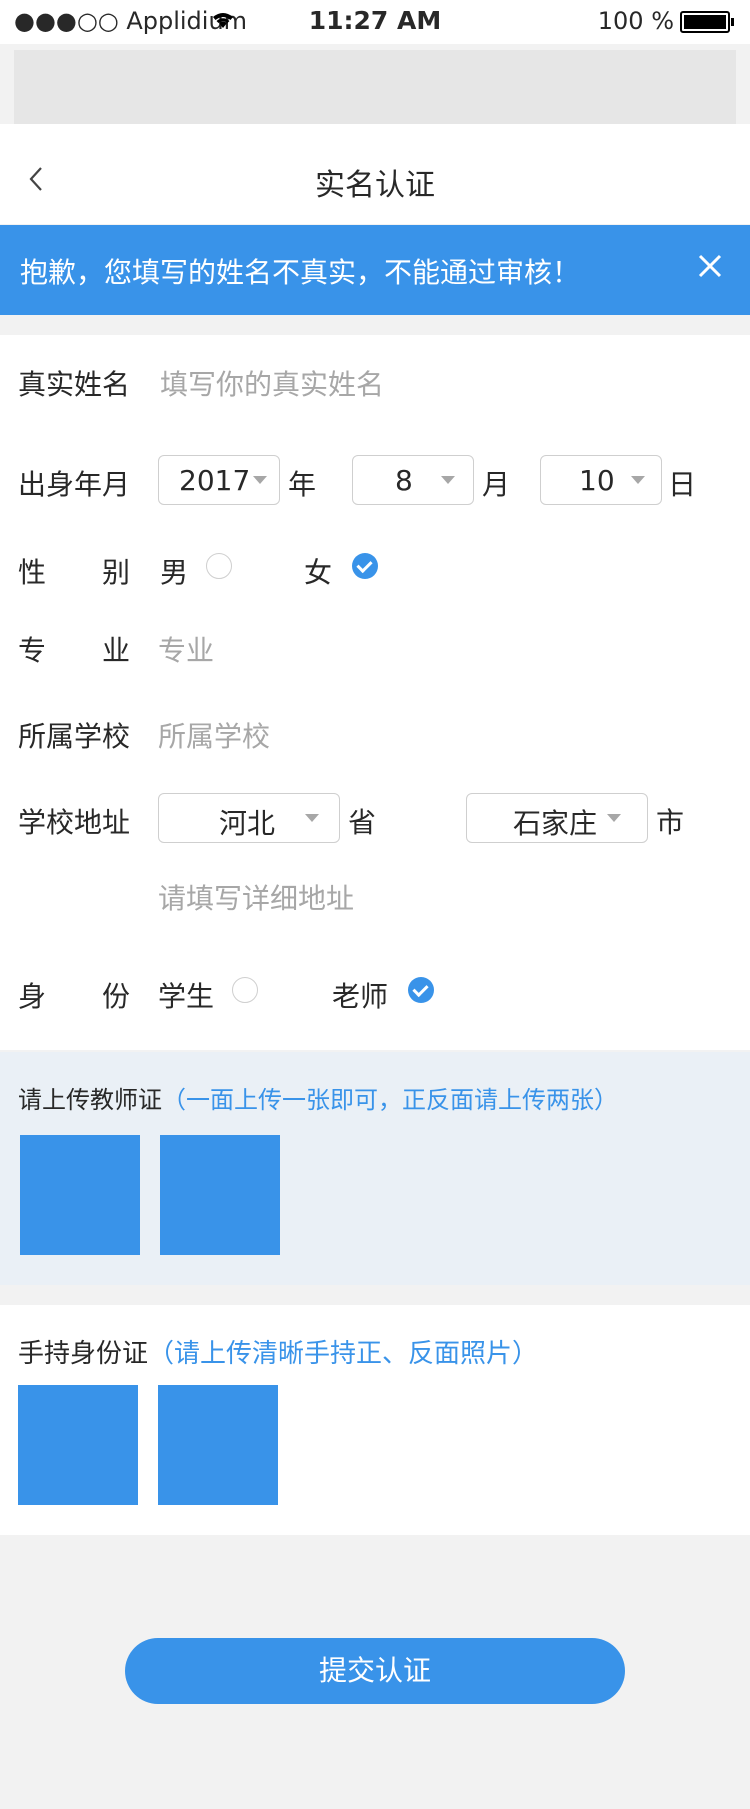 This screenshot has width=750, height=1809. I want to click on city-select: 石家庄, so click(557, 818).